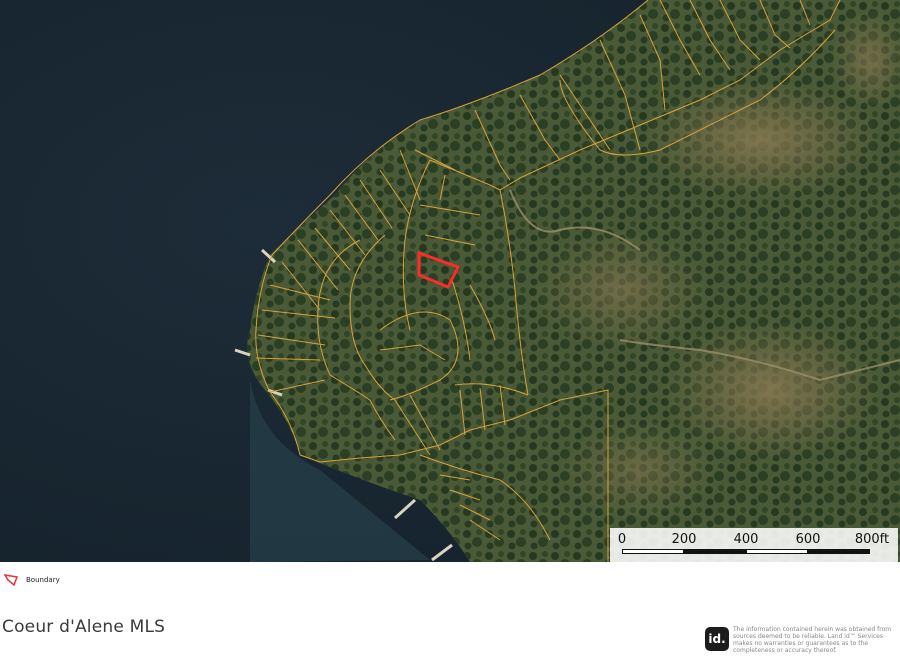 The width and height of the screenshot is (900, 658). What do you see at coordinates (808, 539) in the screenshot?
I see `scale-label-600: 600` at bounding box center [808, 539].